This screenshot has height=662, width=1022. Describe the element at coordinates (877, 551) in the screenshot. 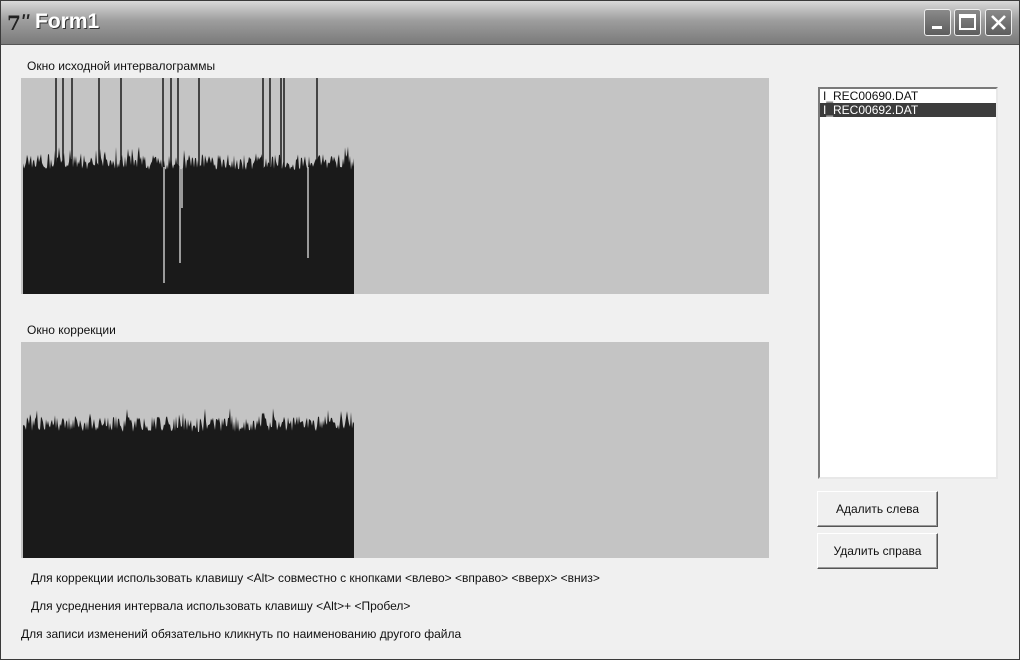

I see `delete-right-button: Удалить справа` at that location.